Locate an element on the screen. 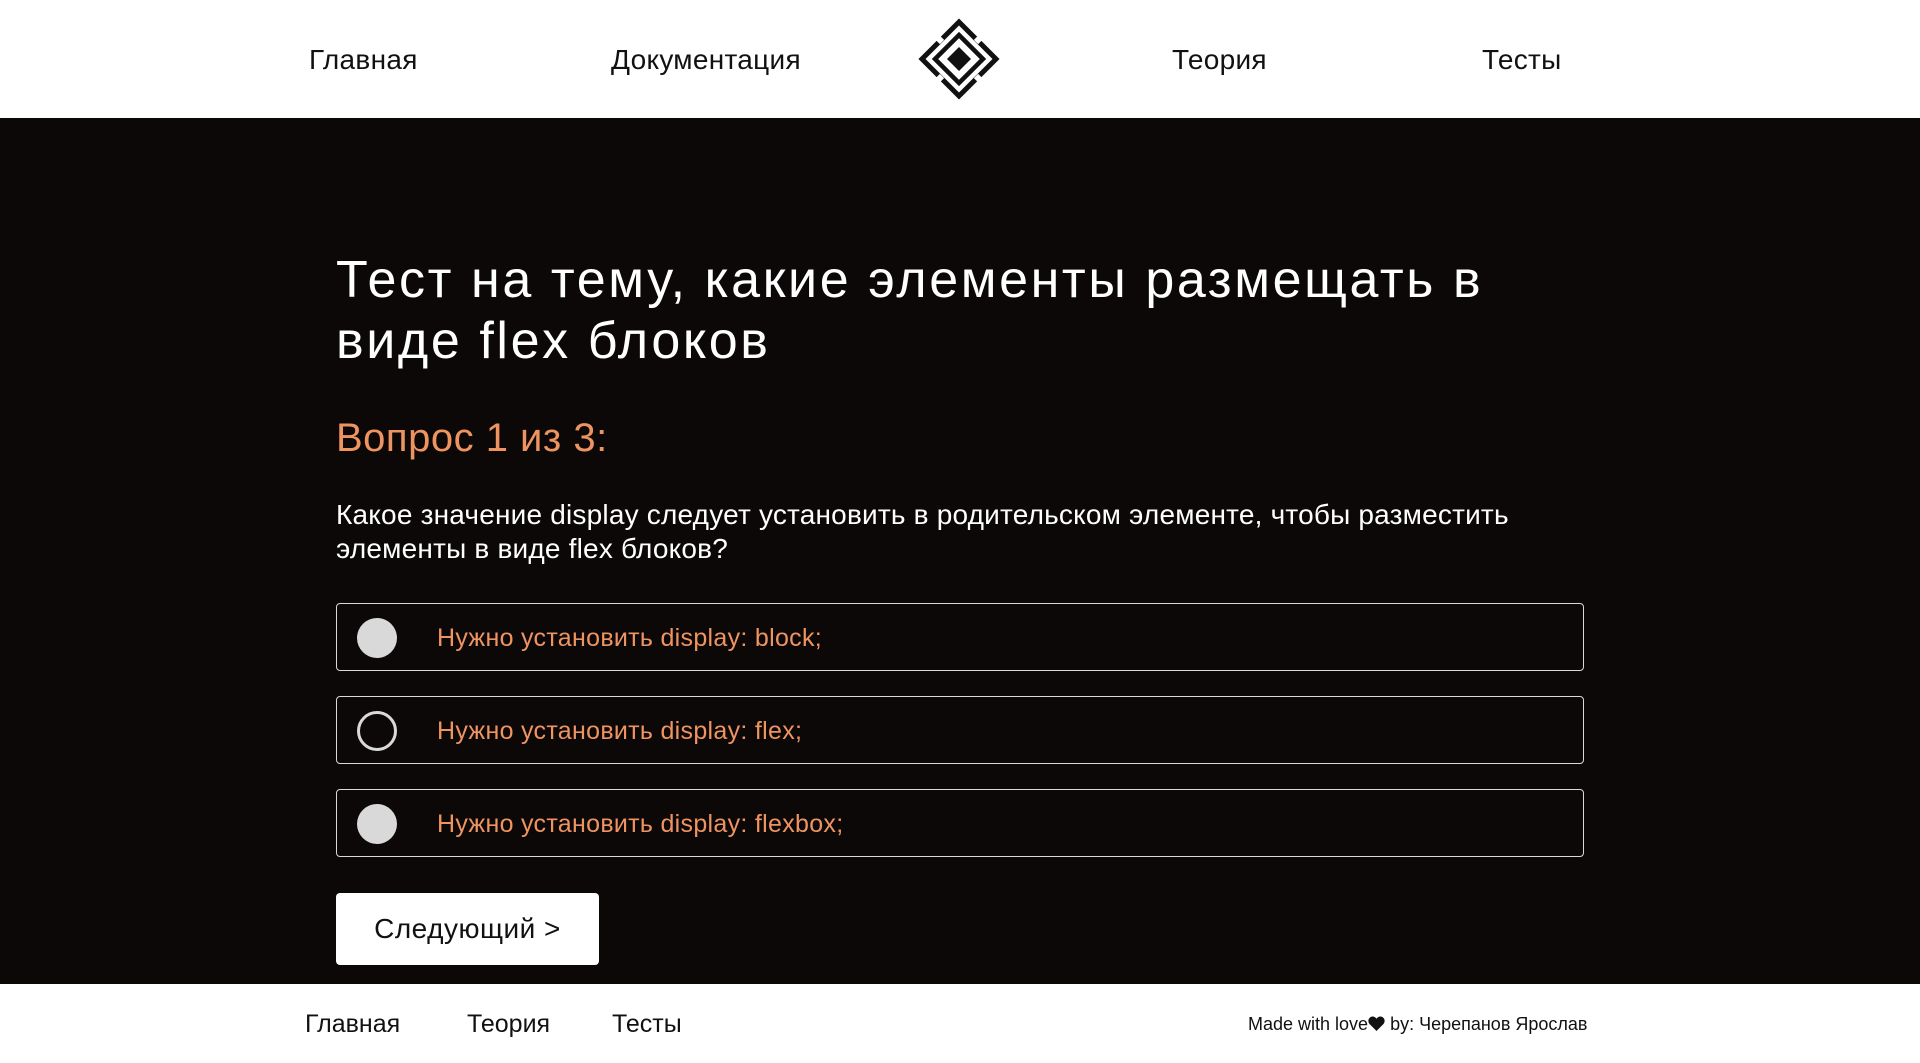 The image size is (1920, 1063). nav-link-tests: Тесты is located at coordinates (1522, 60).